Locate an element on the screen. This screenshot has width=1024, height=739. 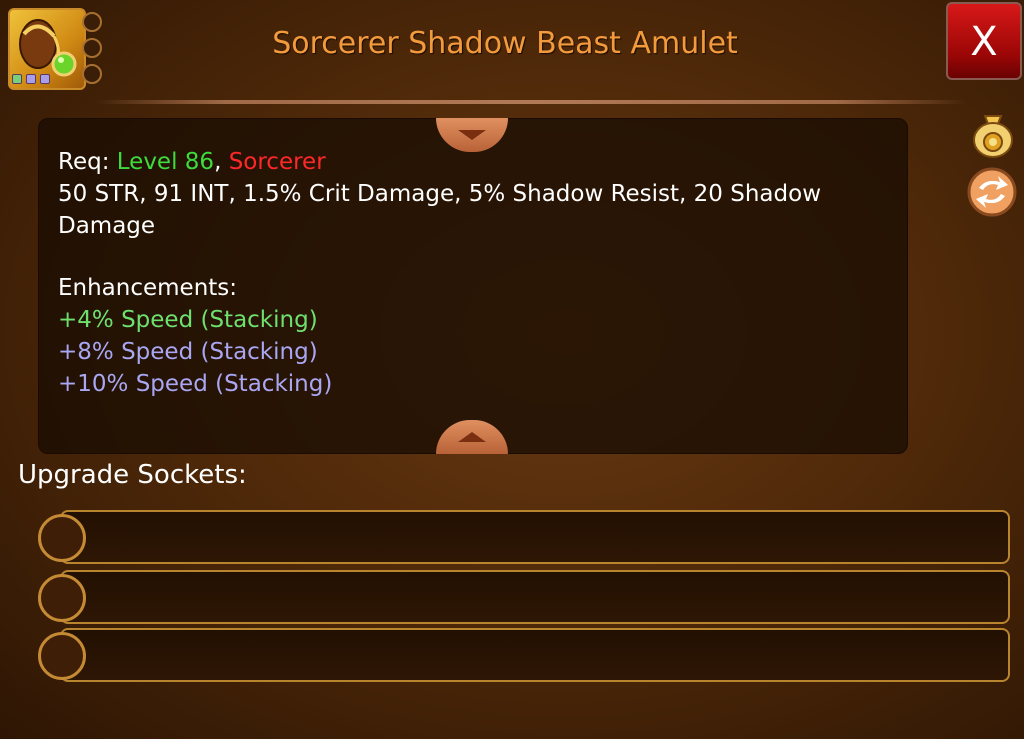
sell-button is located at coordinates (993, 132).